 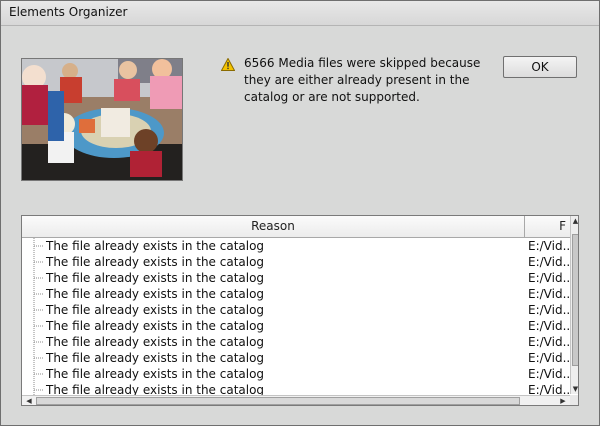 I want to click on vertical-scrollbar: ▲ ▼, so click(x=574, y=305).